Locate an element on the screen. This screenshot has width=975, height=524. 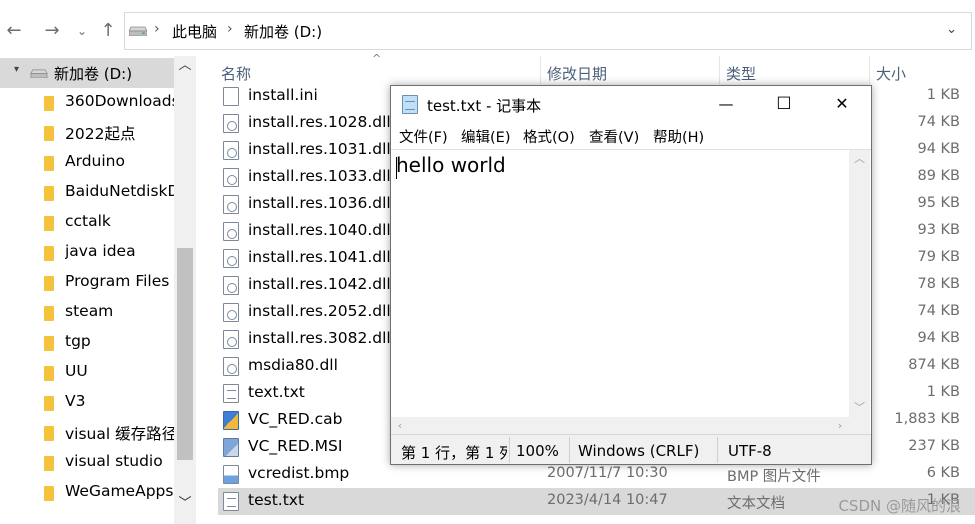
sidebar-folder: java idea is located at coordinates (87, 253).